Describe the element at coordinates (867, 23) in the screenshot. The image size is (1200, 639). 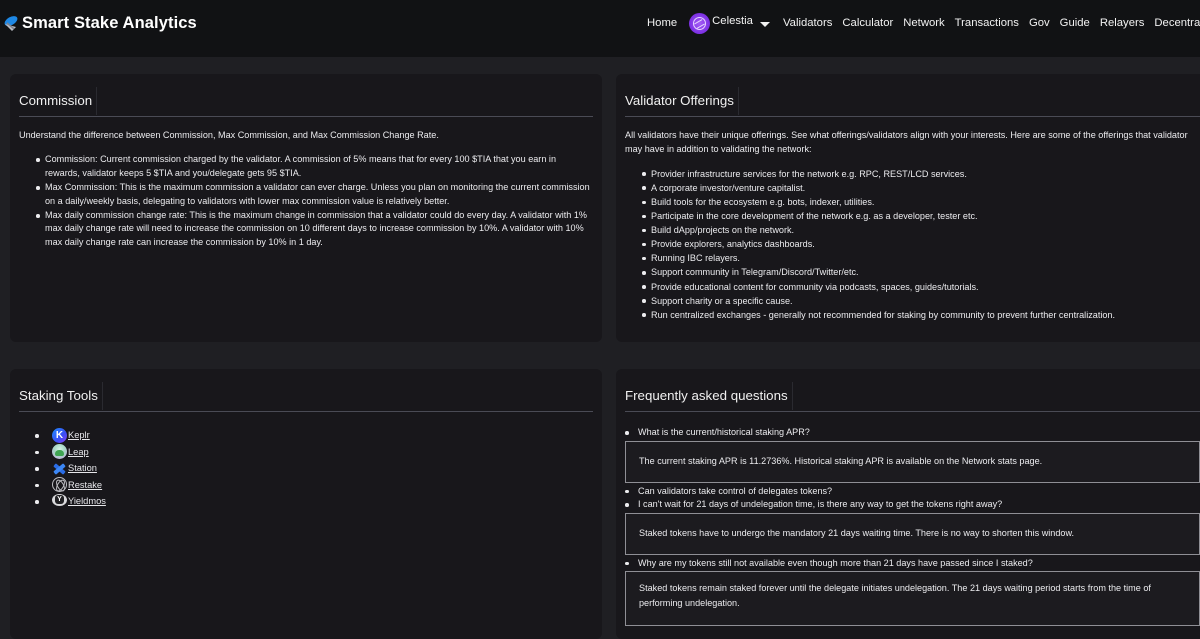
I see `nav-calculator: Calculator` at that location.